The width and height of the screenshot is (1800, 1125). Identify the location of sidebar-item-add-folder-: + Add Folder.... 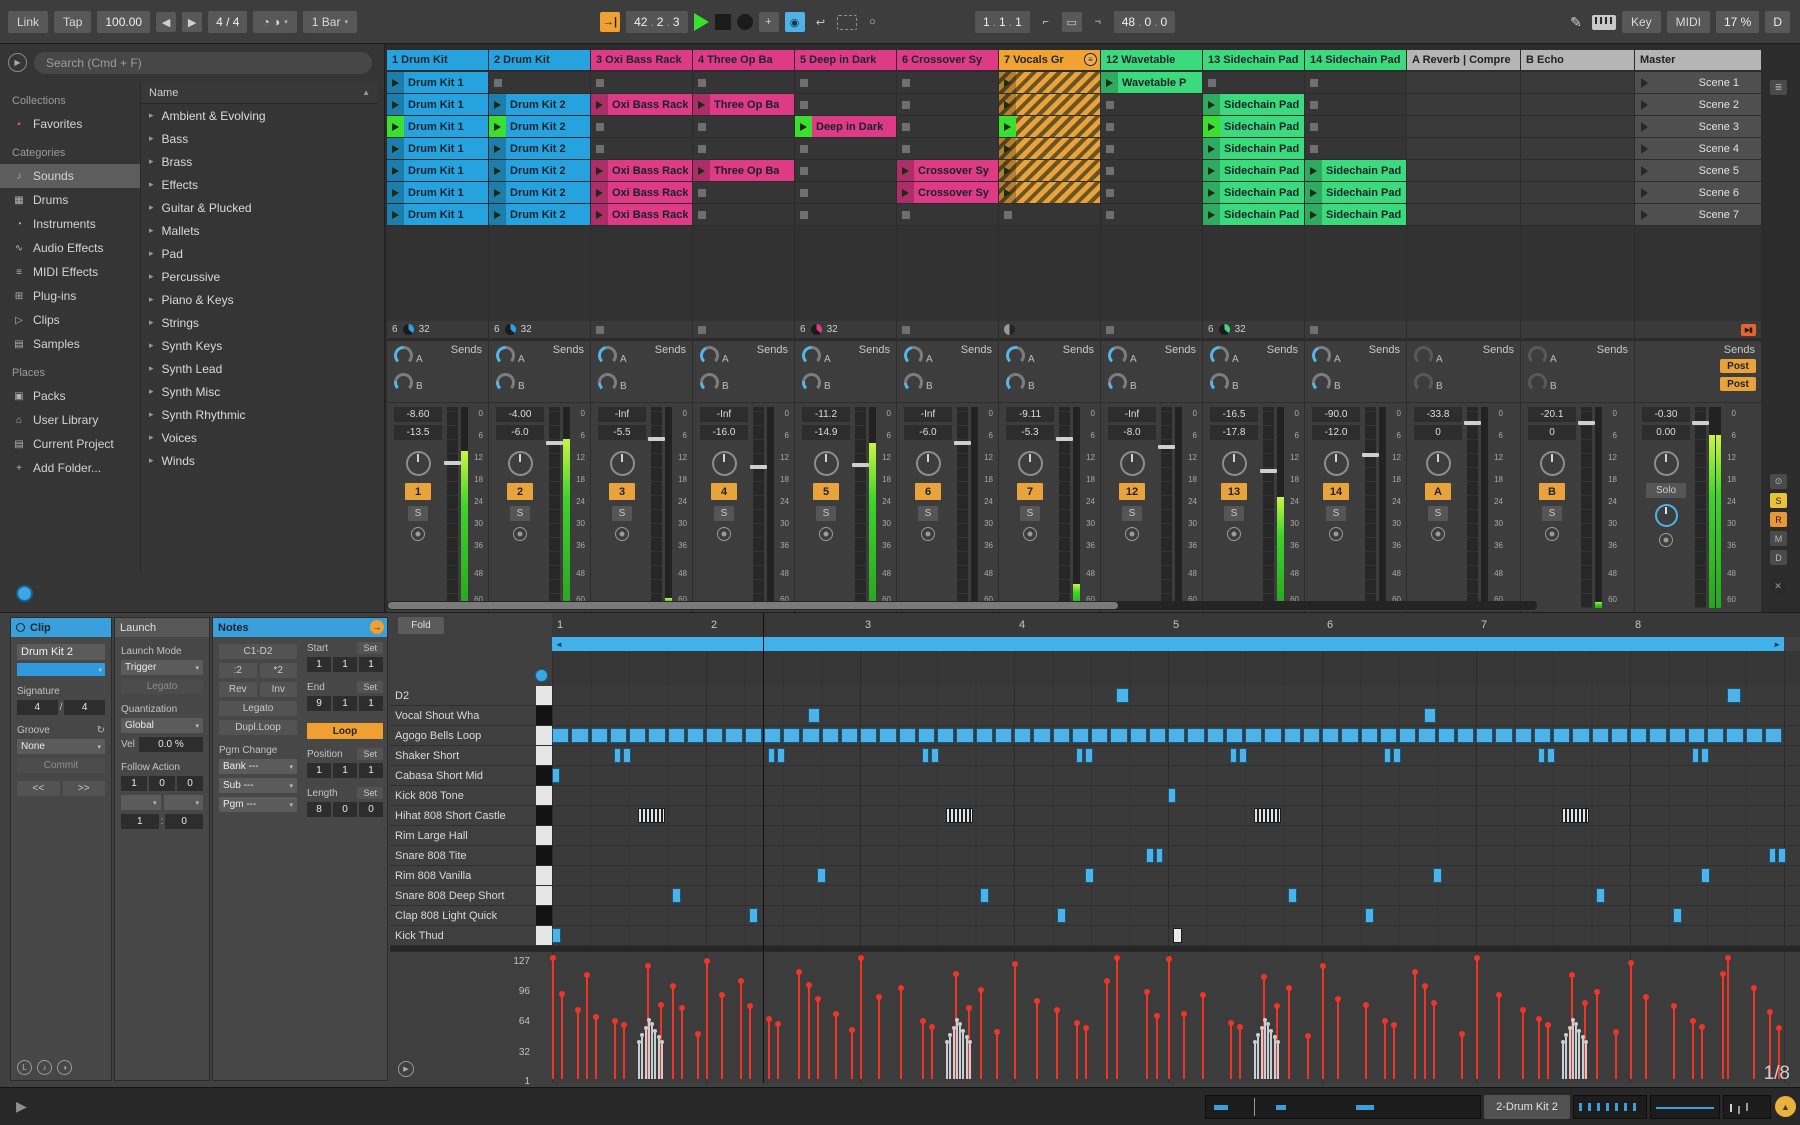
(76, 468).